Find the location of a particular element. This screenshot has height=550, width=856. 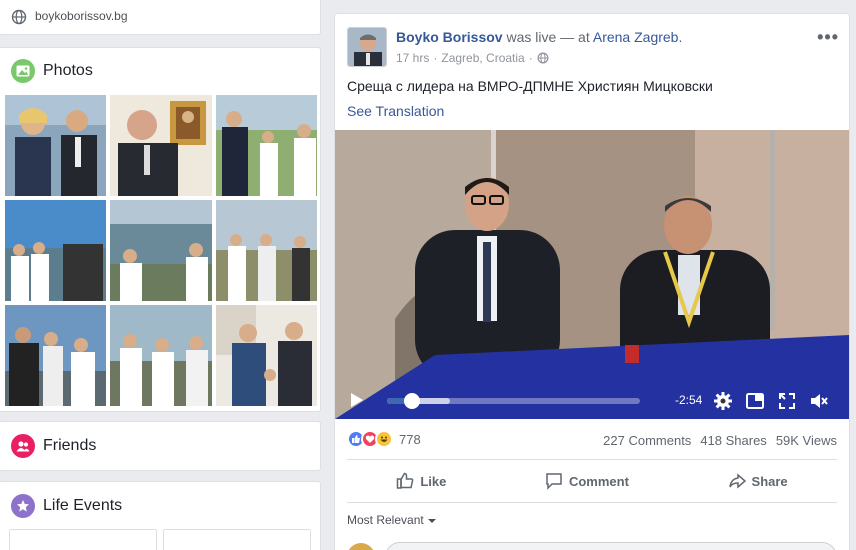

haha-reaction-icon is located at coordinates (384, 439).